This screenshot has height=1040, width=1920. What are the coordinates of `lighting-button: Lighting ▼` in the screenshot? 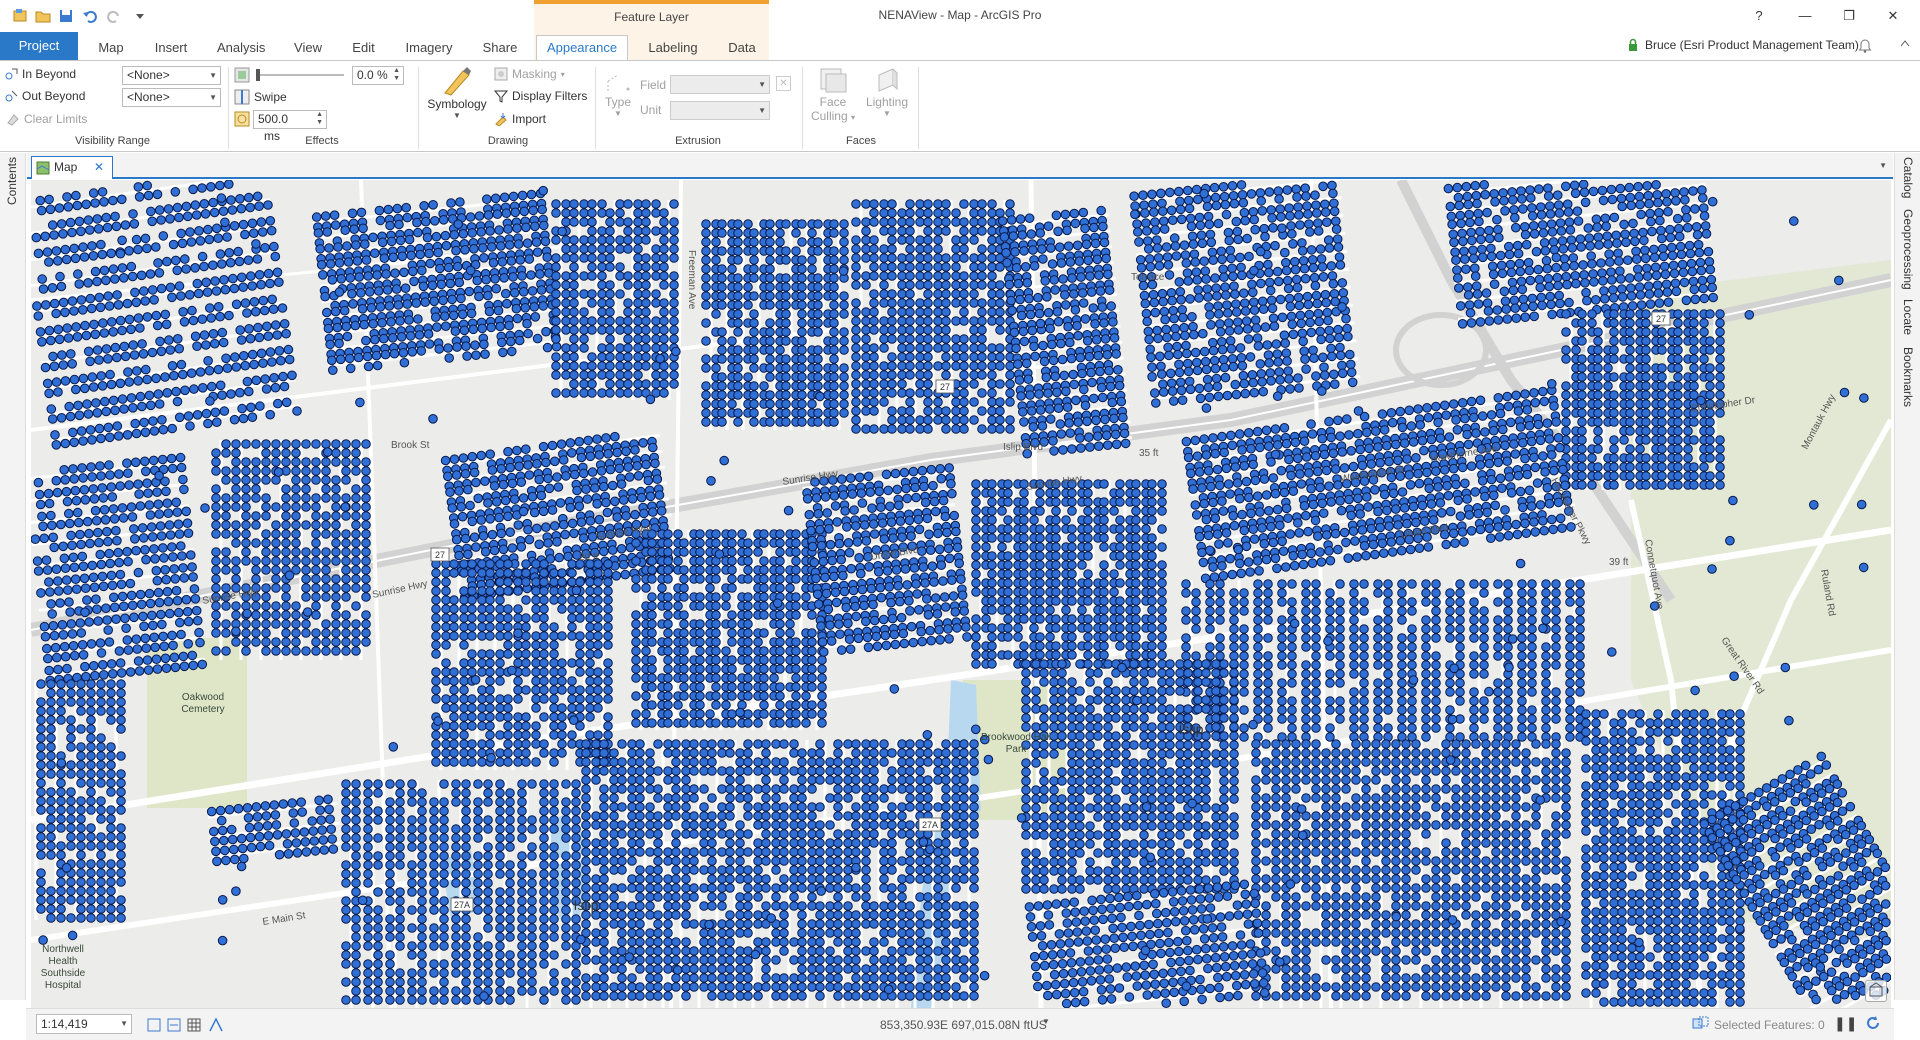 It's located at (887, 91).